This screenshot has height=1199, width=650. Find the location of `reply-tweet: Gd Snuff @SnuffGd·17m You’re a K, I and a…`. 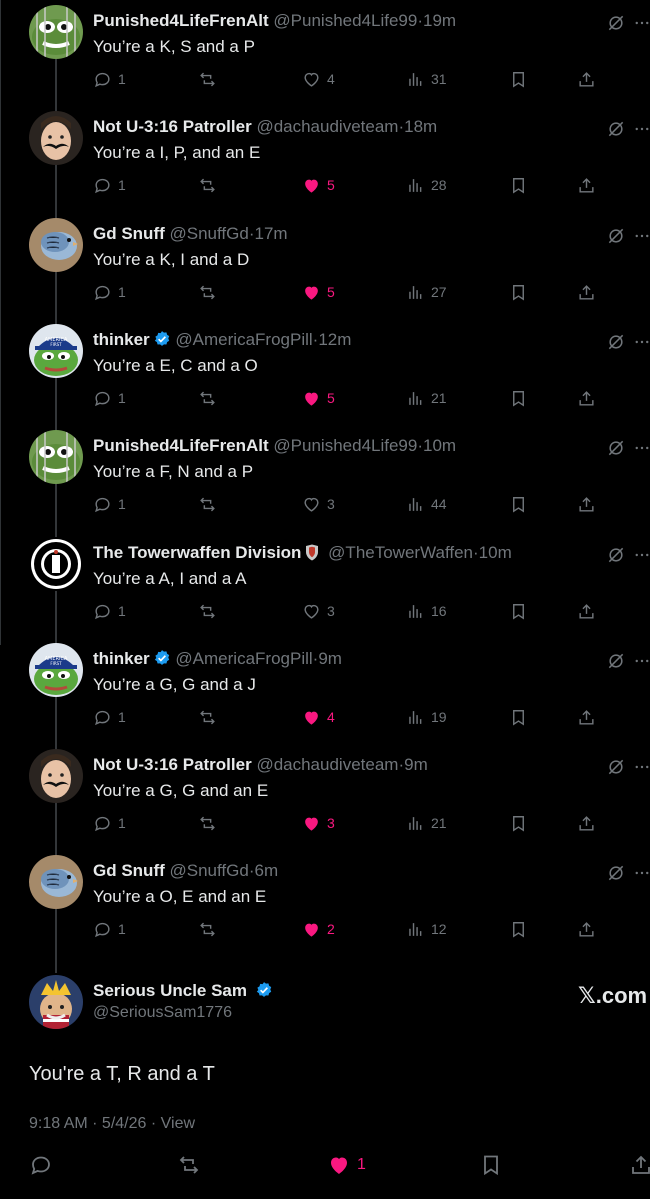

reply-tweet: Gd Snuff @SnuffGd·17m You’re a K, I and a… is located at coordinates (325, 271).